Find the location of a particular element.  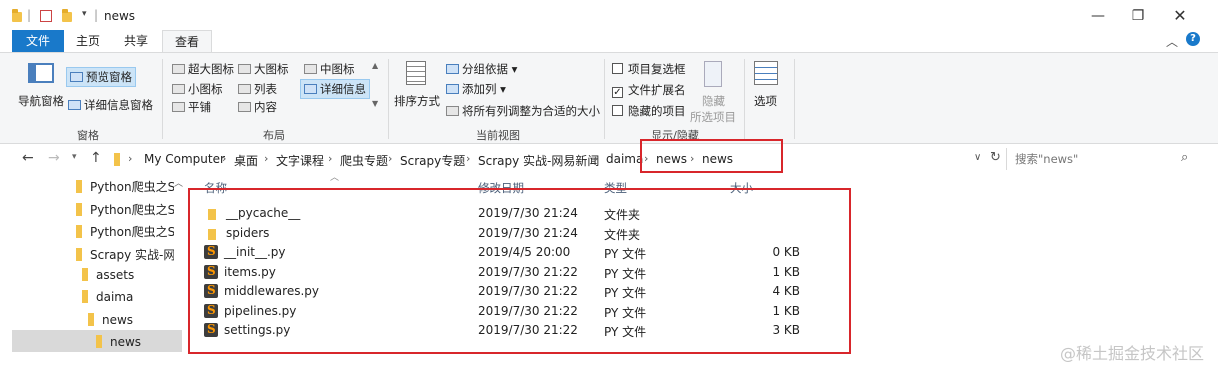

nav-item: Scrapy 实战-网易 is located at coordinates (125, 254).